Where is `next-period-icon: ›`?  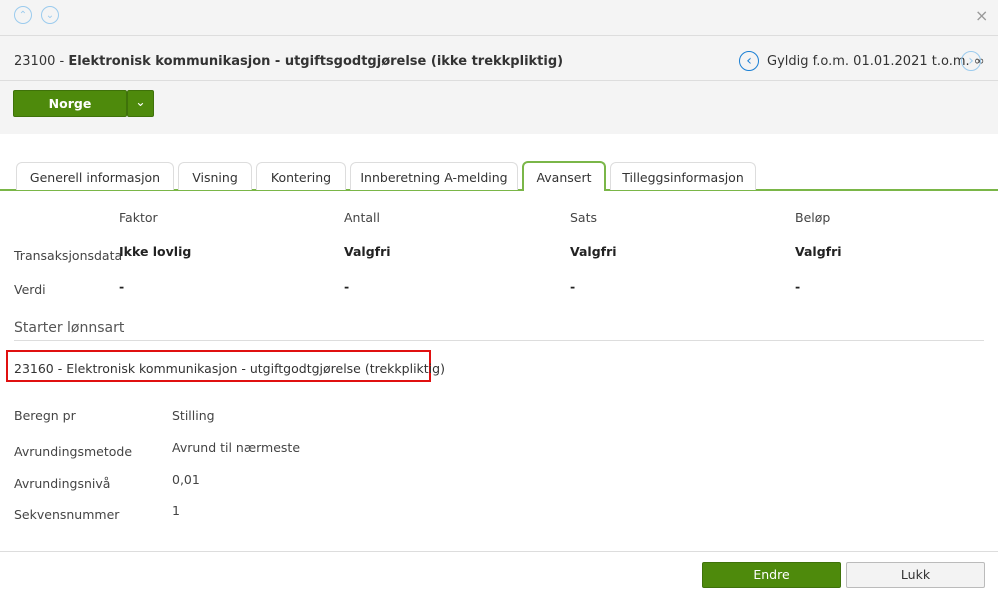
next-period-icon: › is located at coordinates (971, 61).